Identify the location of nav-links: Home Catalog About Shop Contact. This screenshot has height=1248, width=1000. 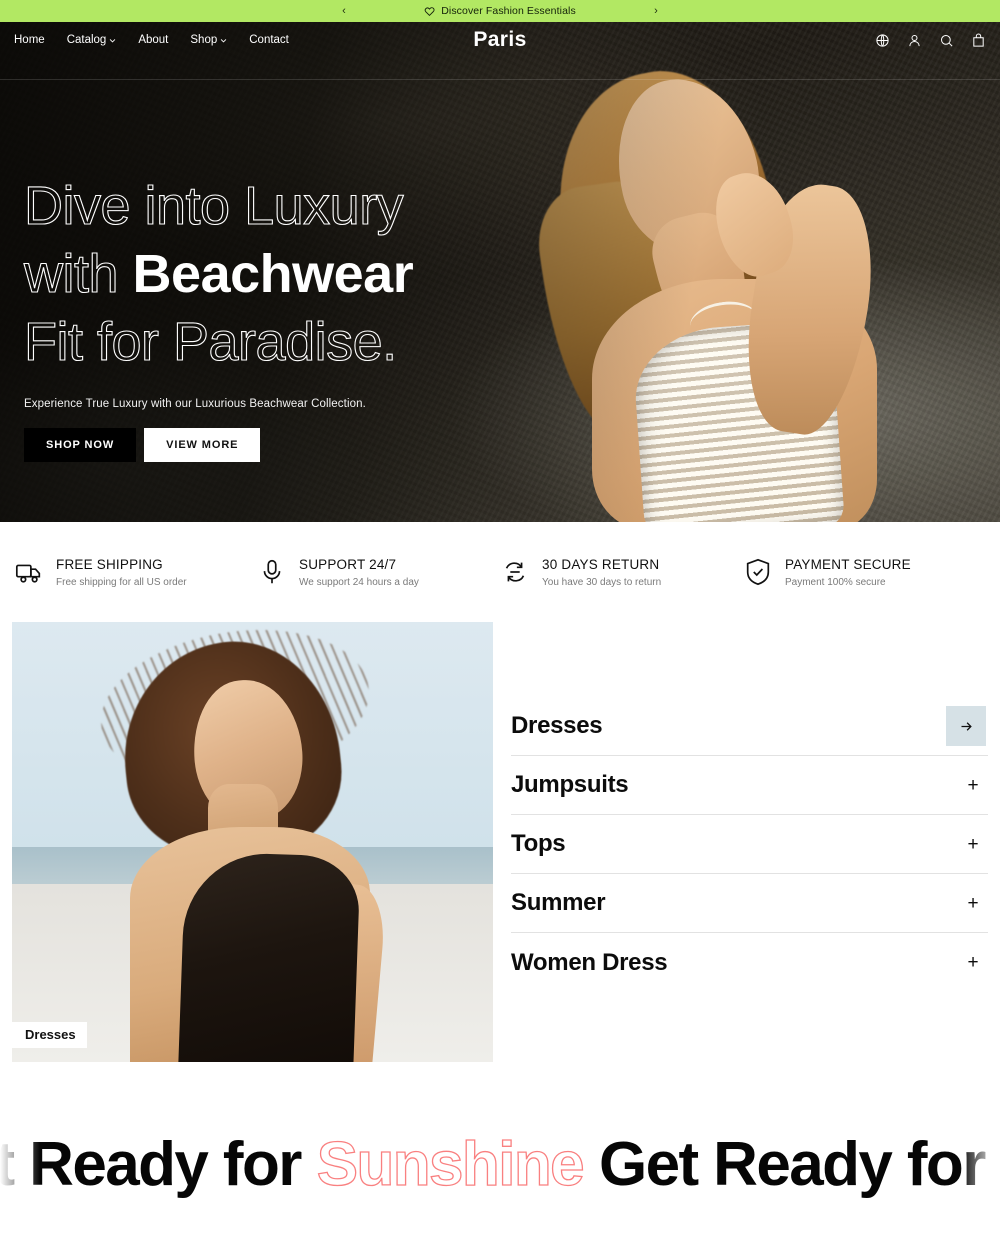
(151, 40).